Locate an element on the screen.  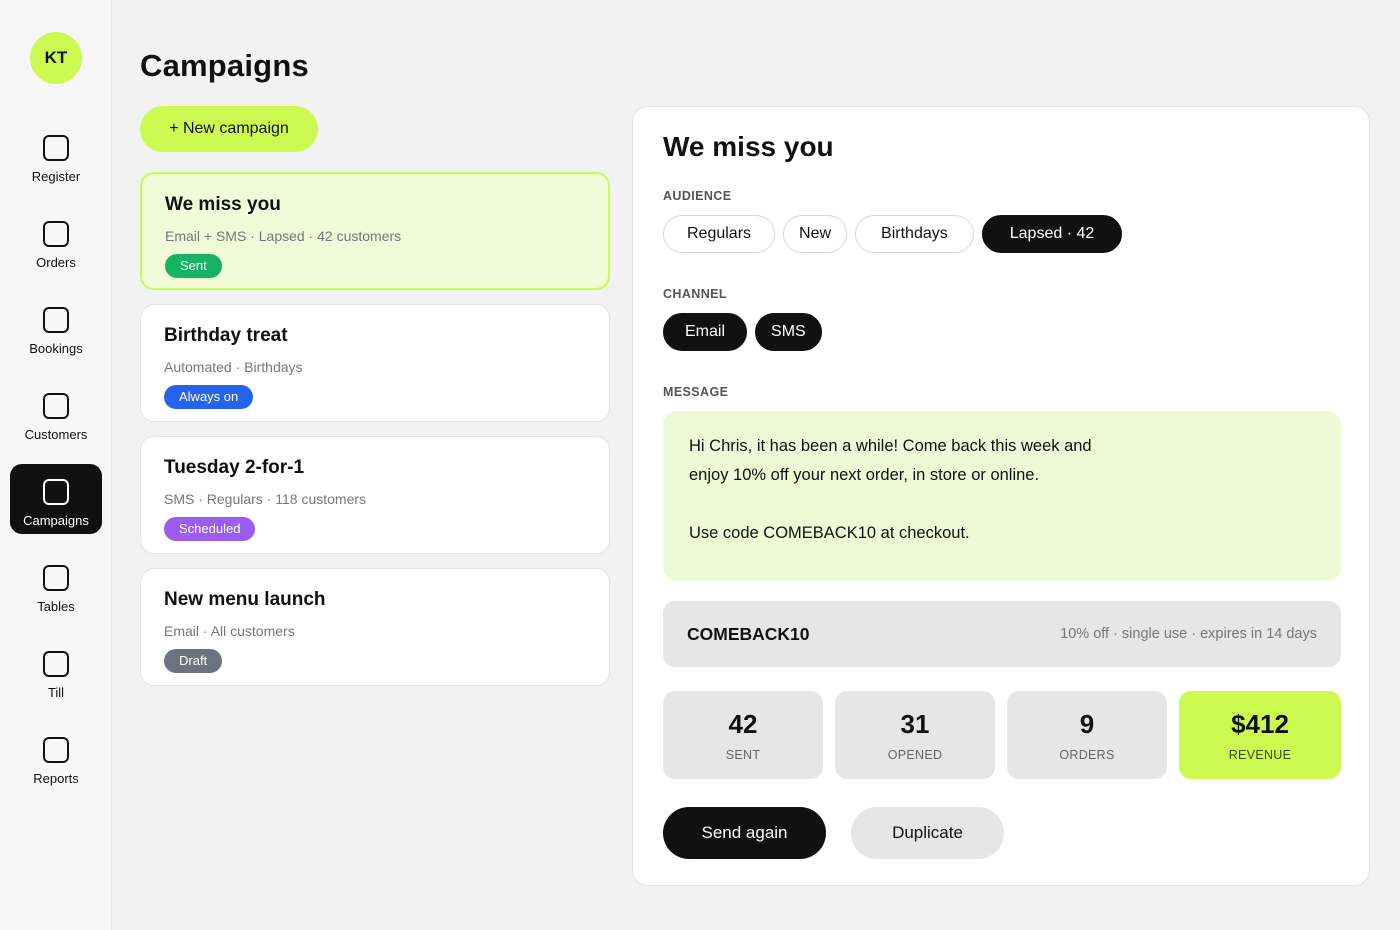
campaign-name: Tuesday 2-for-1 is located at coordinates (234, 467).